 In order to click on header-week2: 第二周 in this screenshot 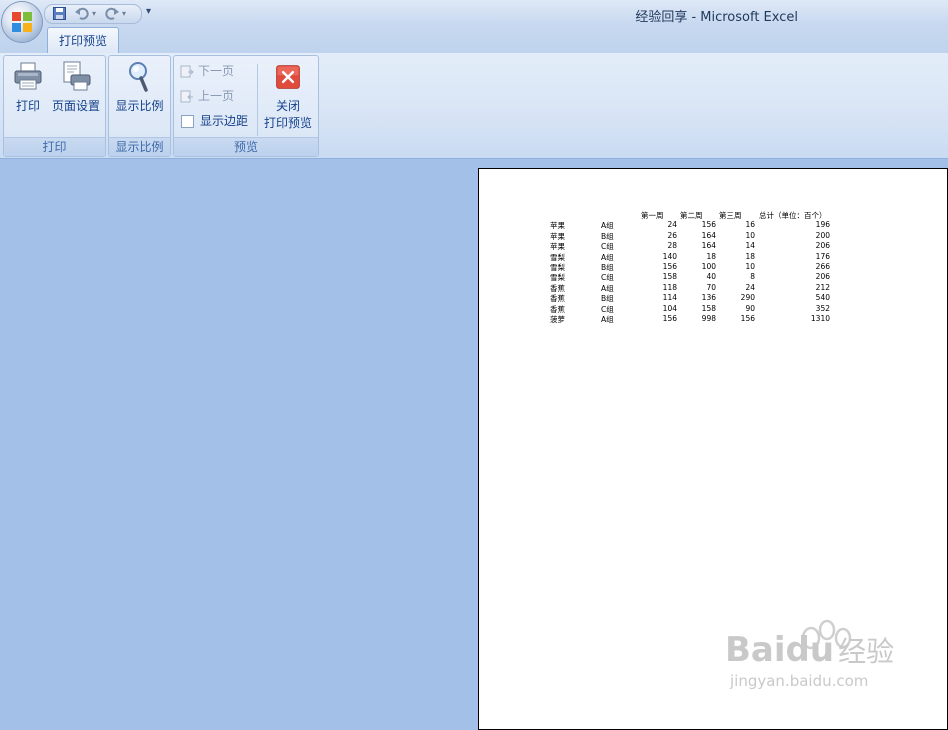, I will do `click(691, 215)`.